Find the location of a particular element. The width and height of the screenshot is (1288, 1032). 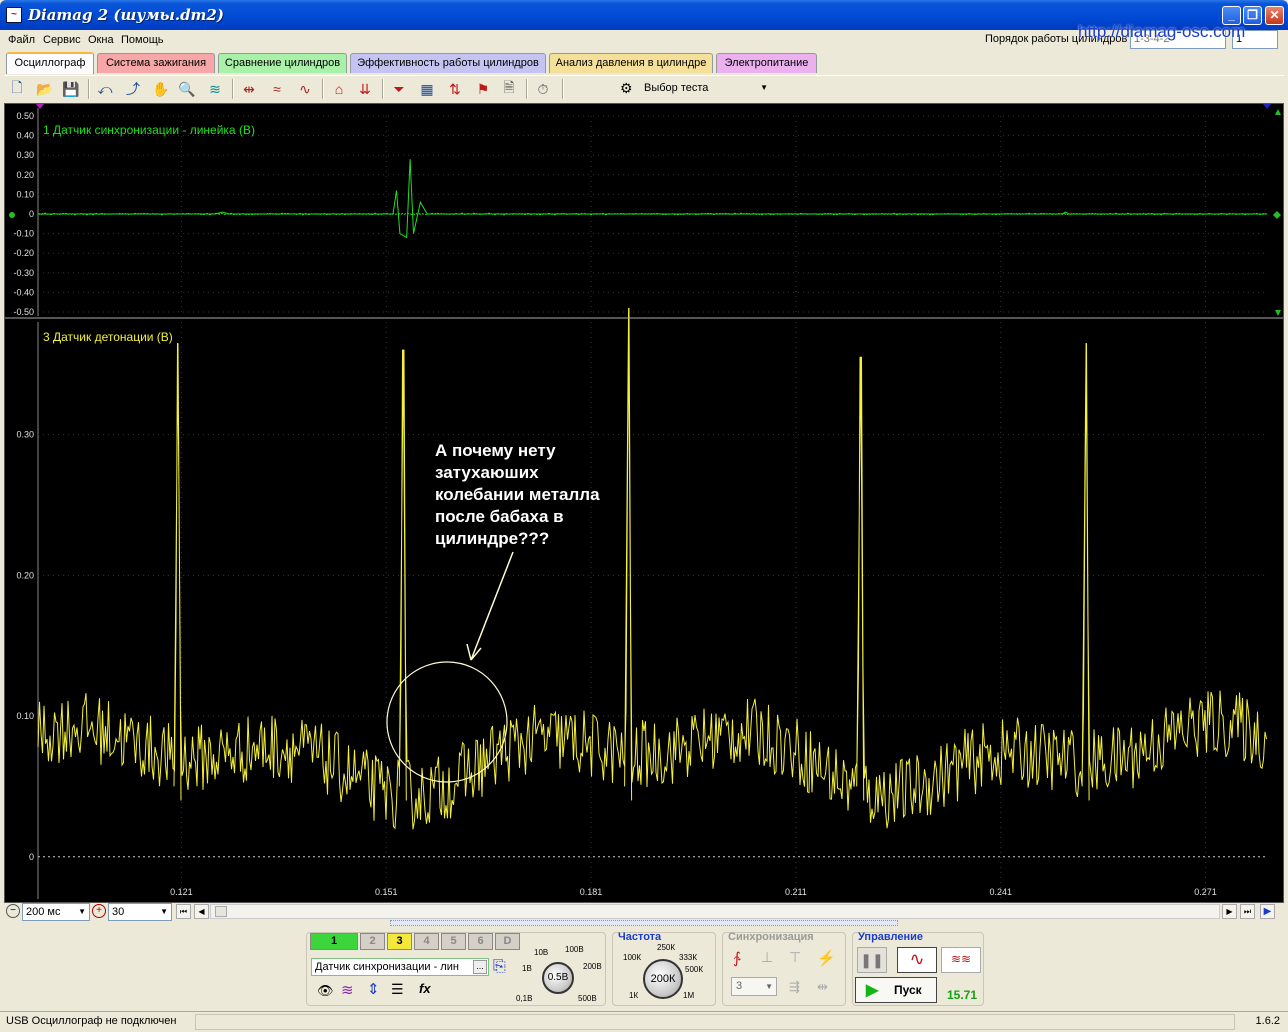

auto-scale-icon: ⌂ is located at coordinates (339, 89).